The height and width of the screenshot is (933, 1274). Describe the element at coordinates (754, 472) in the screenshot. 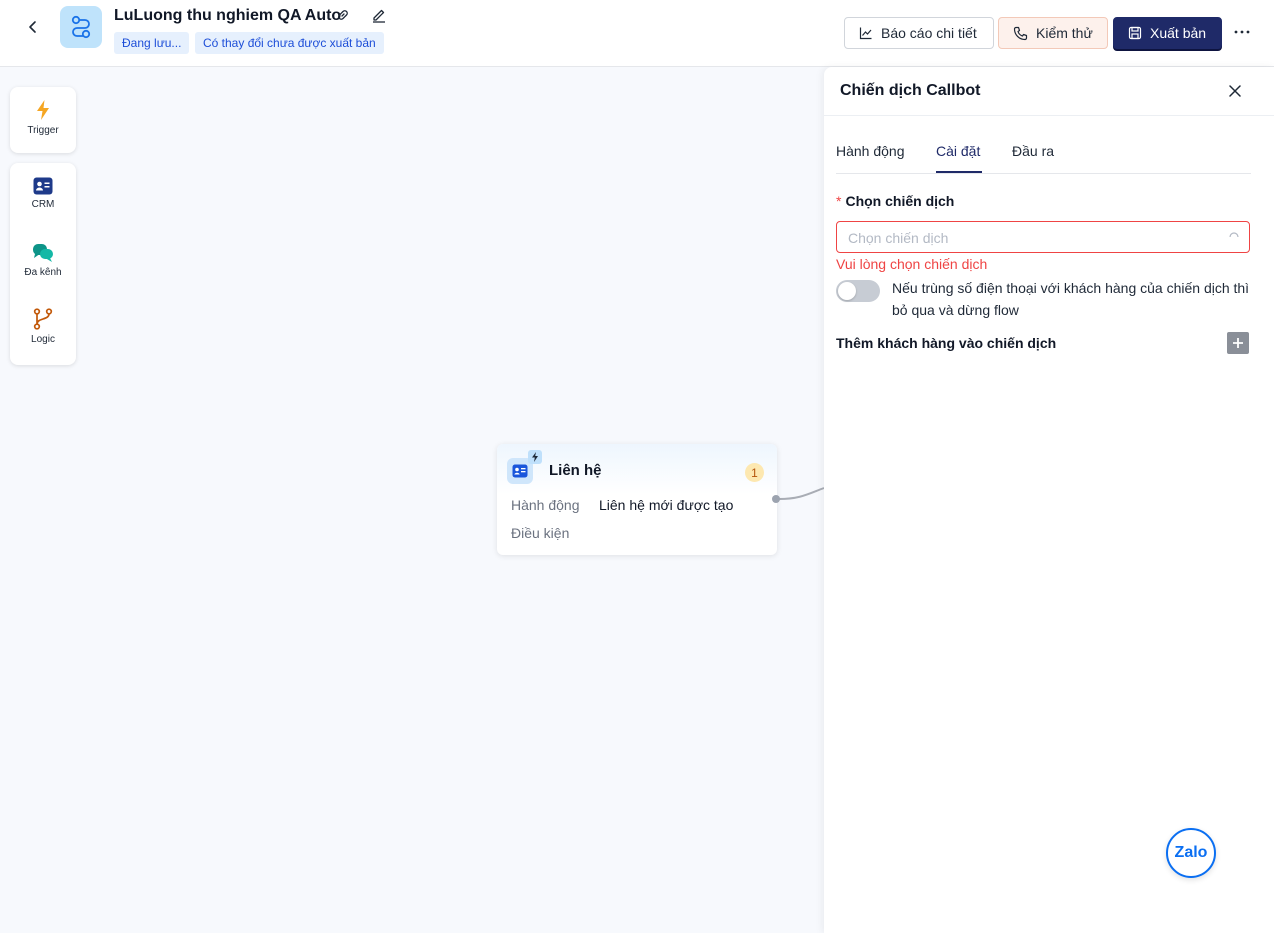

I see `node-count-badge: 1` at that location.